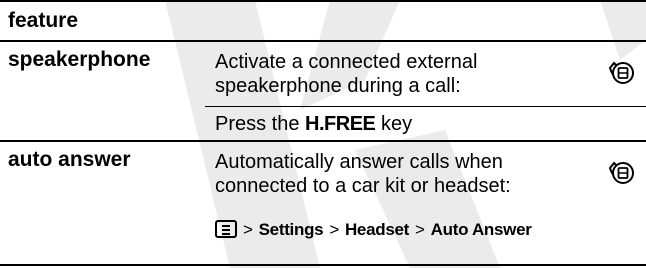  Describe the element at coordinates (79, 59) in the screenshot. I see `feature-name: speakerphone` at that location.